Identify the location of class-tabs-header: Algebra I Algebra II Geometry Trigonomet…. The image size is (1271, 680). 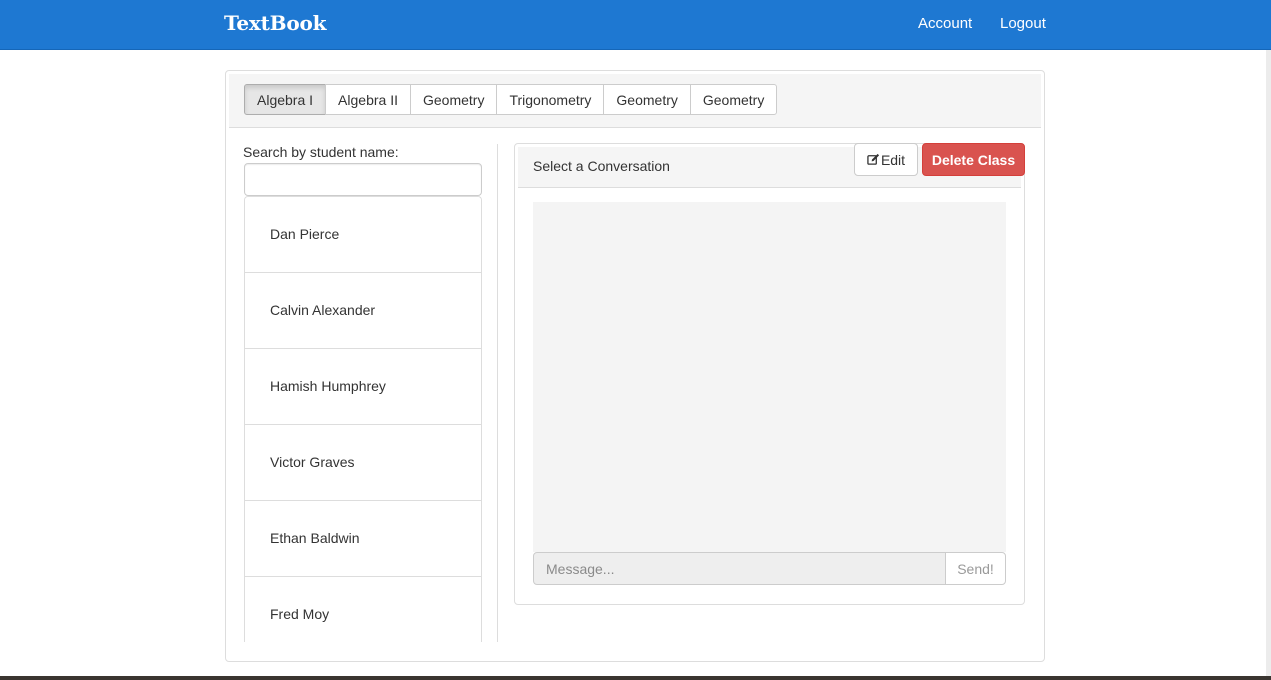
(635, 101).